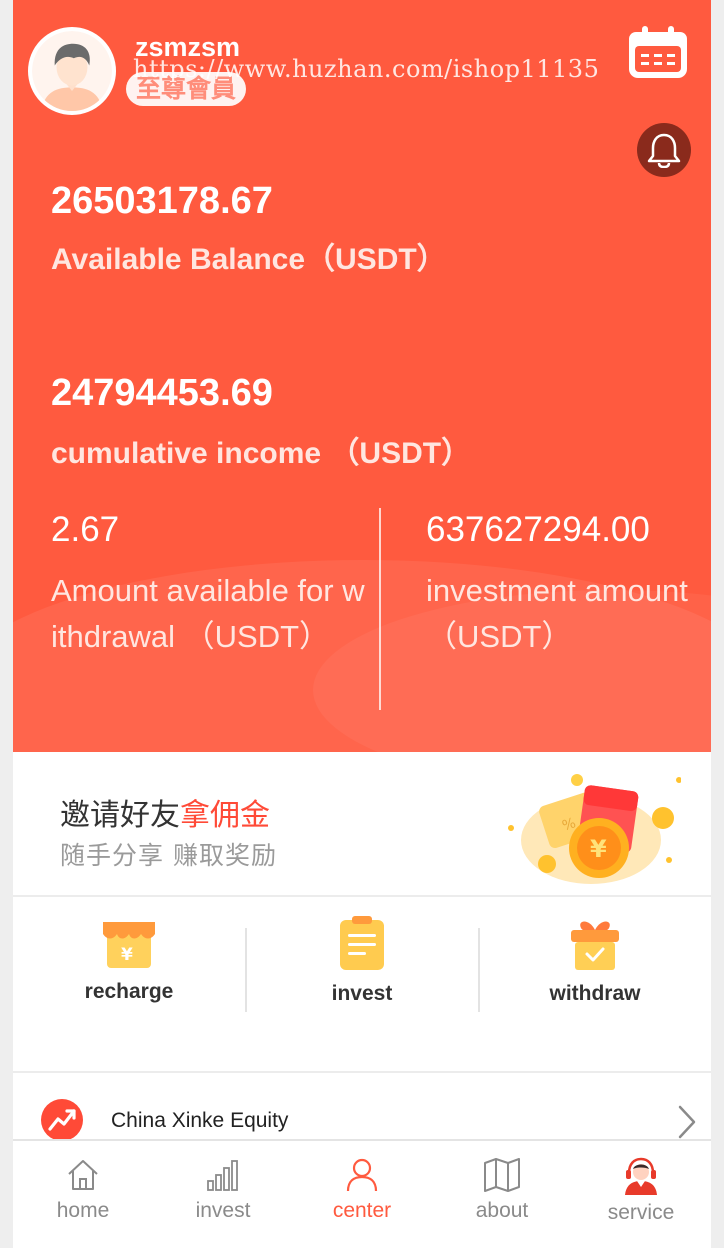 The image size is (724, 1248). Describe the element at coordinates (362, 1175) in the screenshot. I see `user-icon` at that location.